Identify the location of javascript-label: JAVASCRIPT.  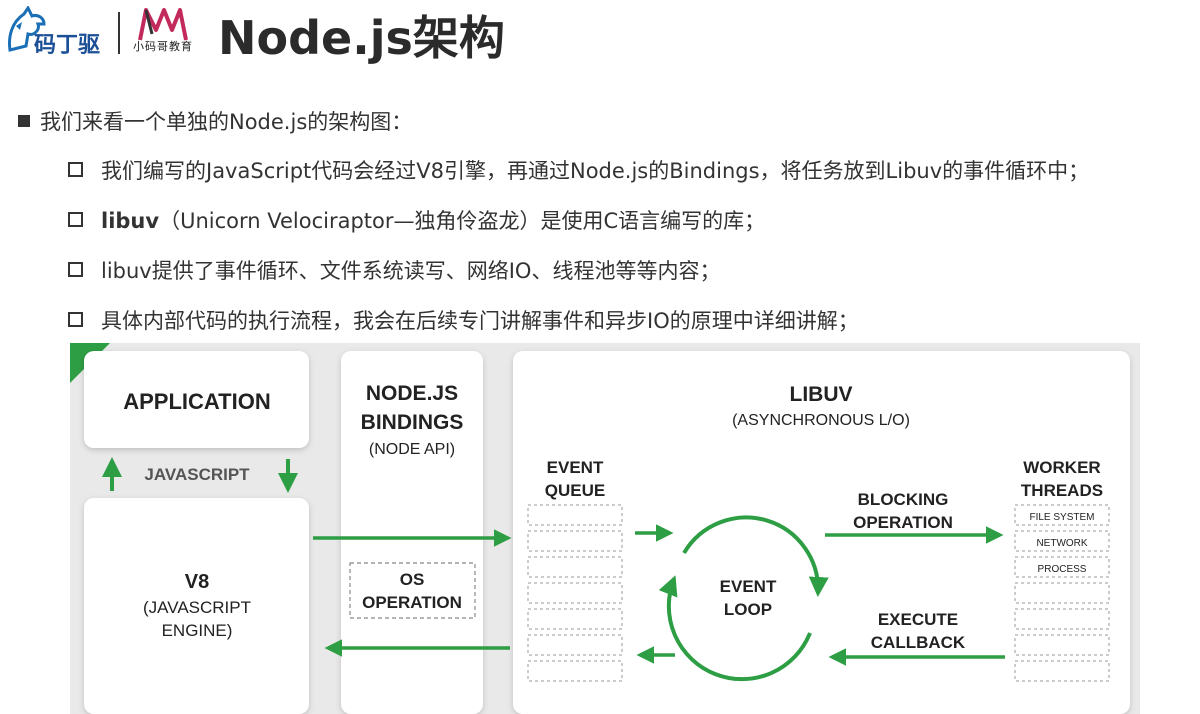
(197, 474).